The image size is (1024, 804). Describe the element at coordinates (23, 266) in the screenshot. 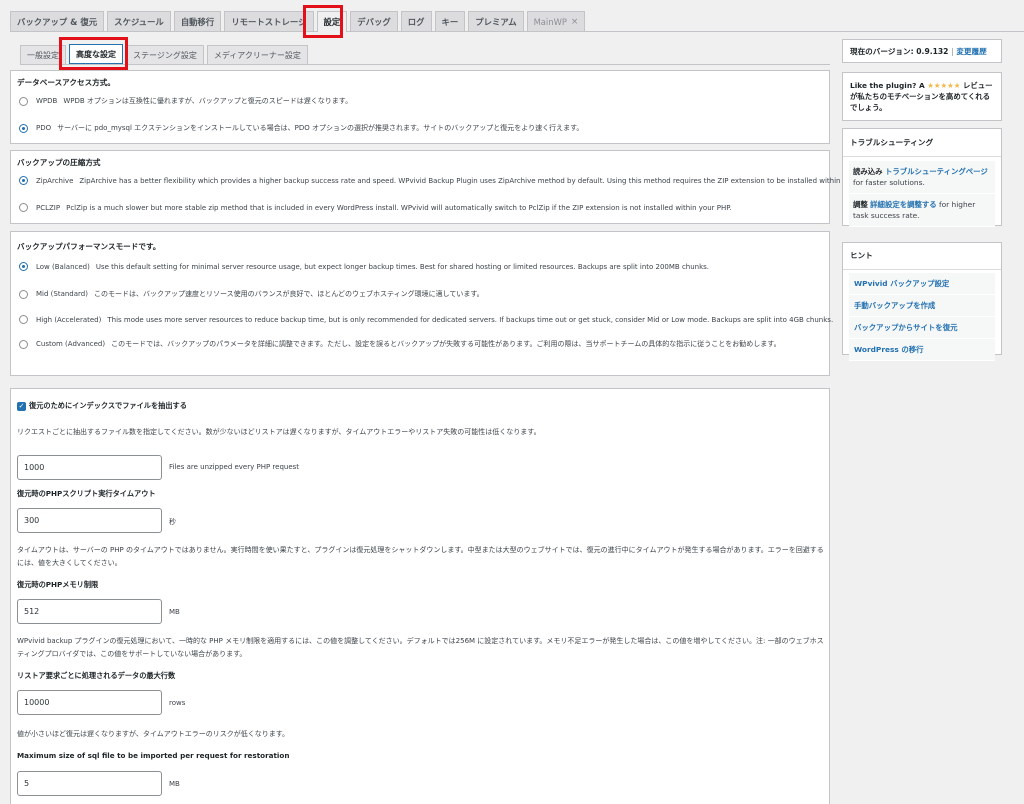

I see `radio-low` at that location.